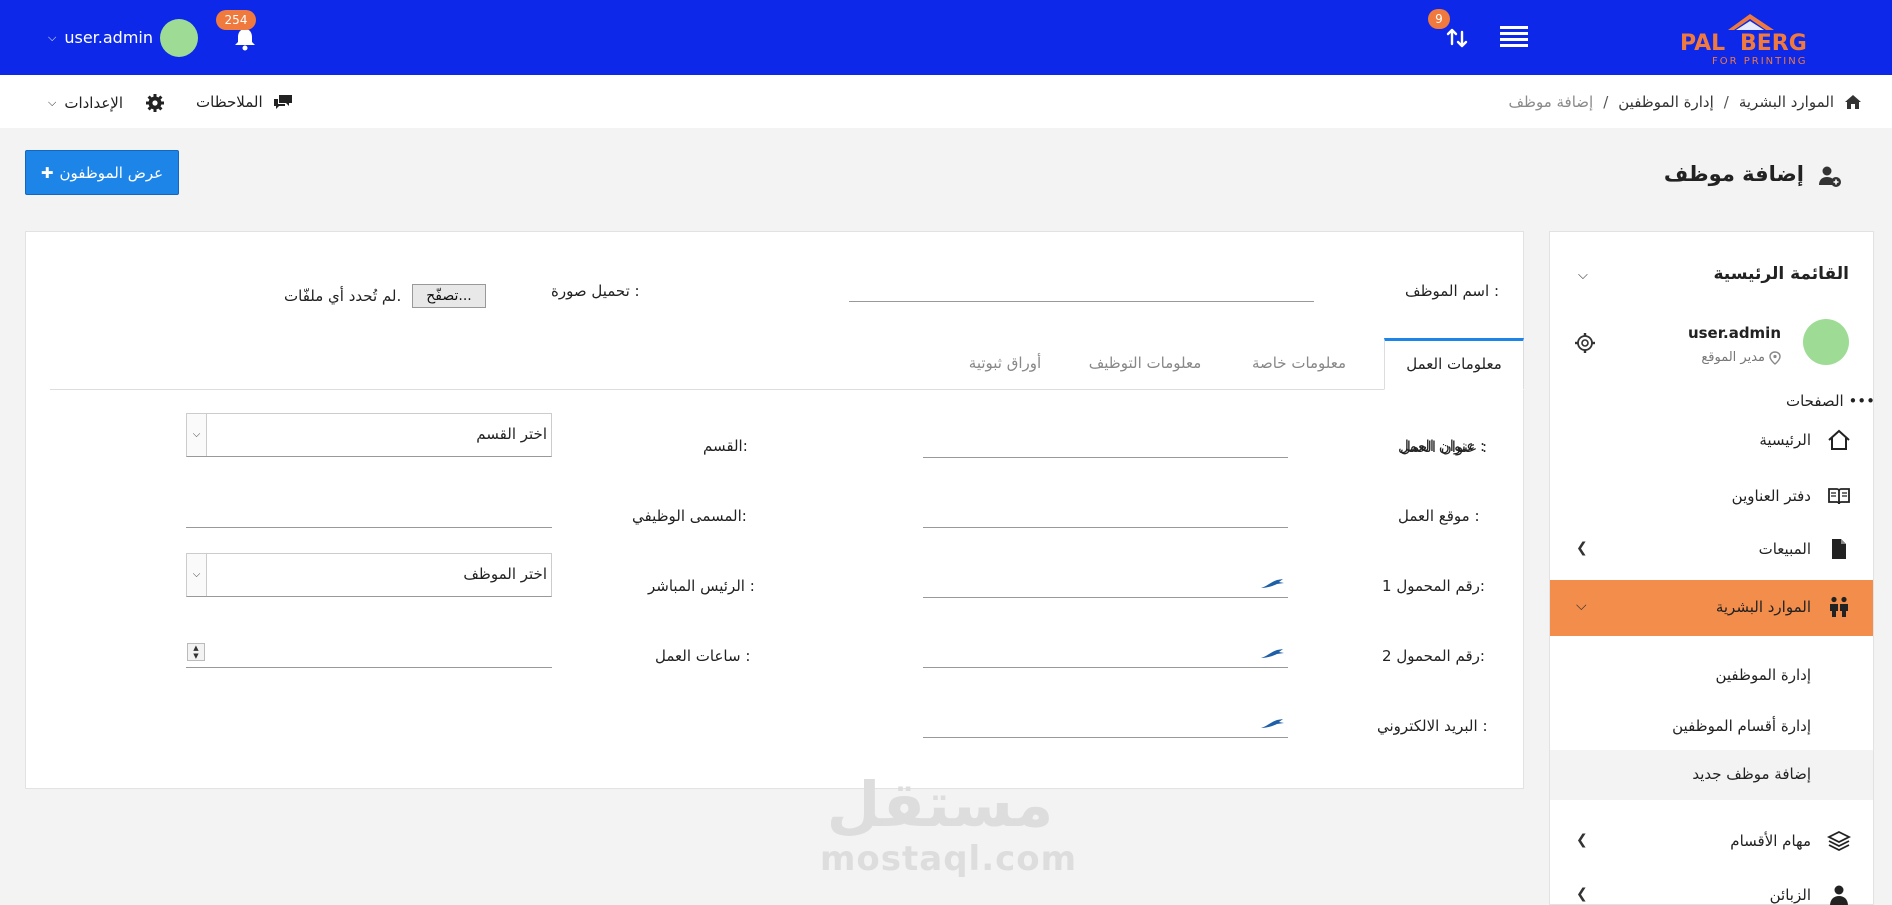  What do you see at coordinates (1711, 441) in the screenshot?
I see `sidebar-item-home: الرئيسية` at bounding box center [1711, 441].